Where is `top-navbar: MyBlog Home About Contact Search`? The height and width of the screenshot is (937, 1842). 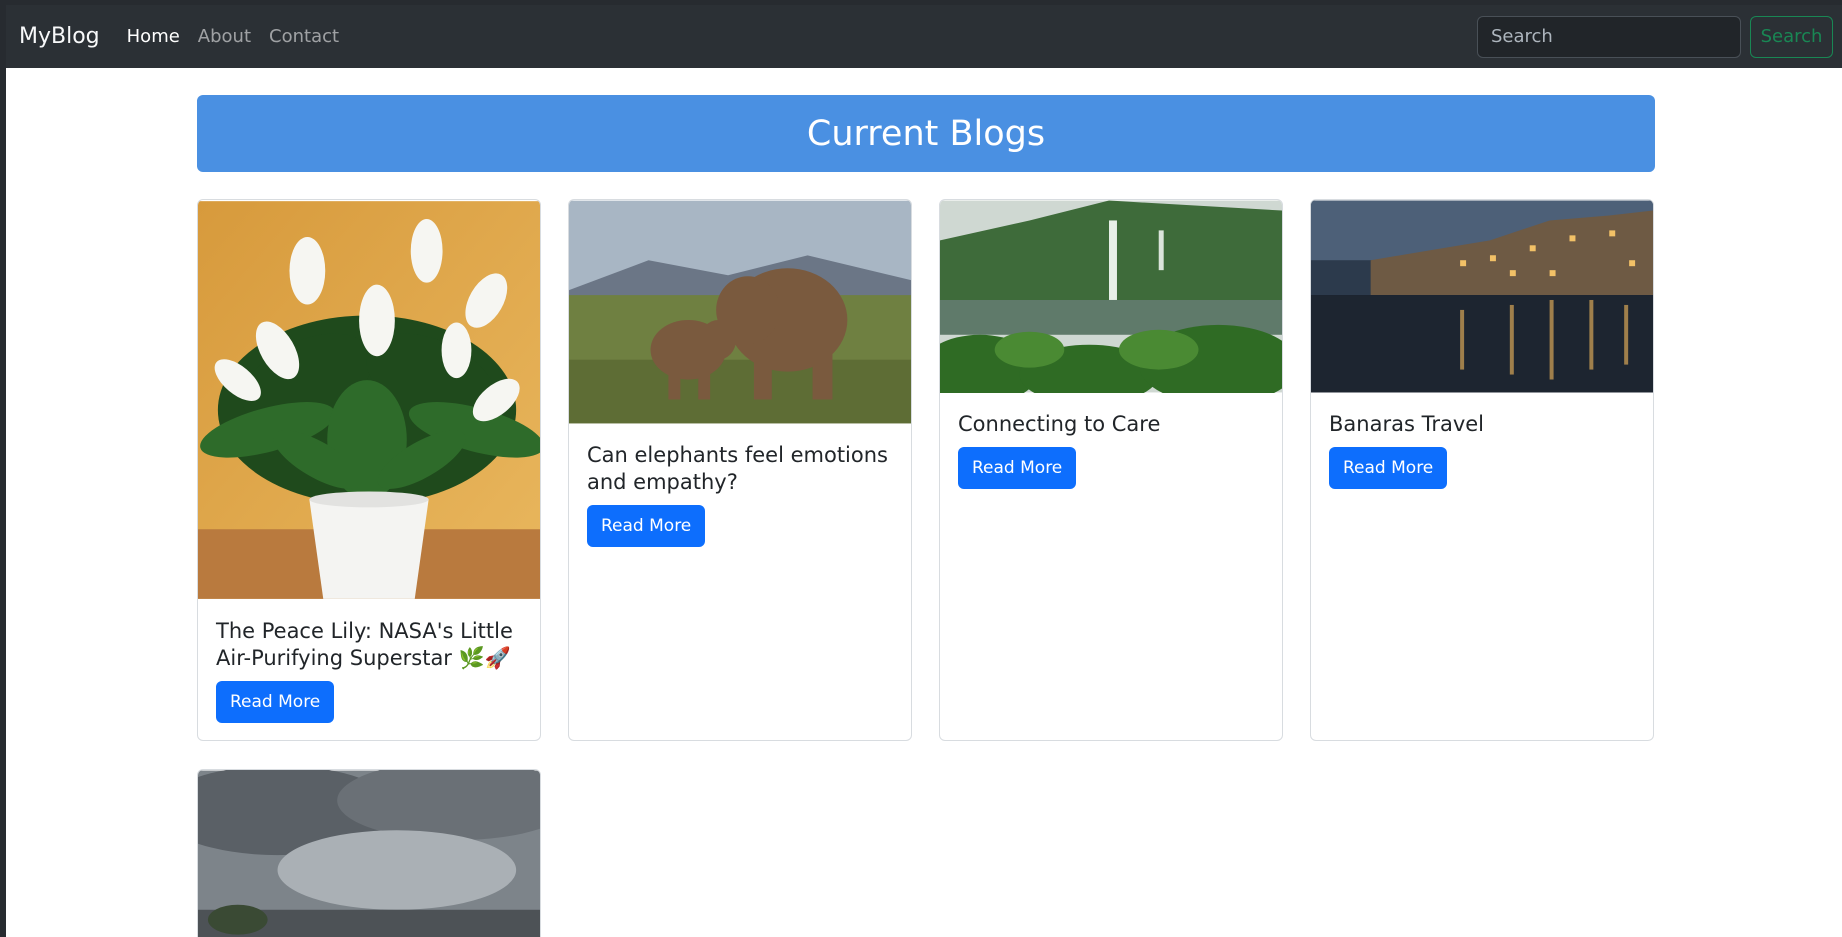
top-navbar: MyBlog Home About Contact Search is located at coordinates (924, 36).